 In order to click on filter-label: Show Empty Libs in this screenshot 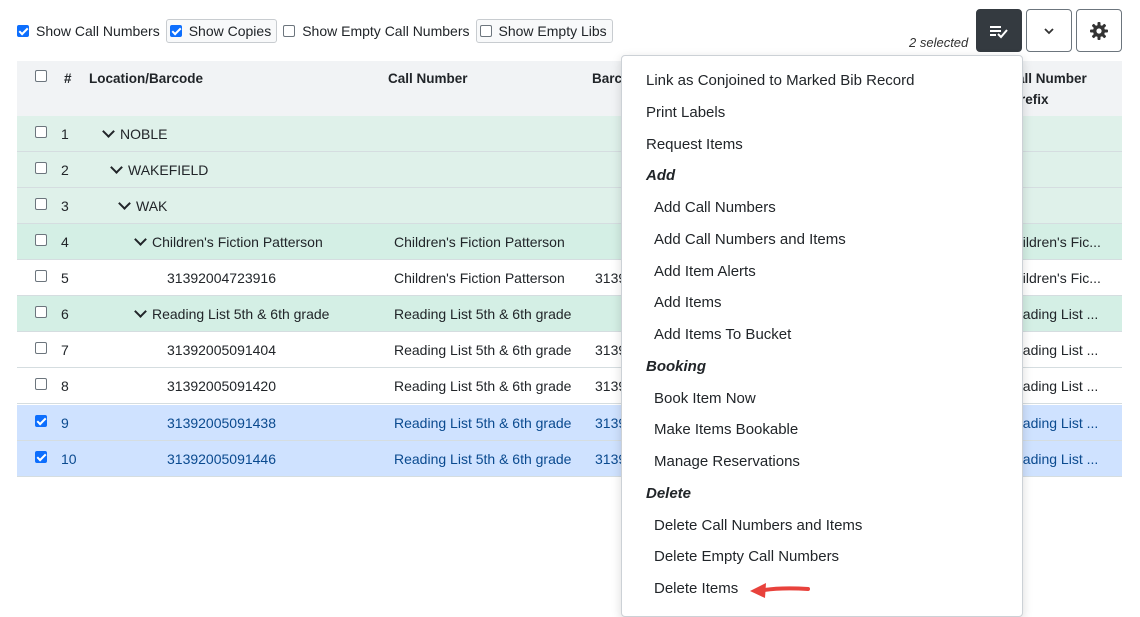, I will do `click(552, 31)`.